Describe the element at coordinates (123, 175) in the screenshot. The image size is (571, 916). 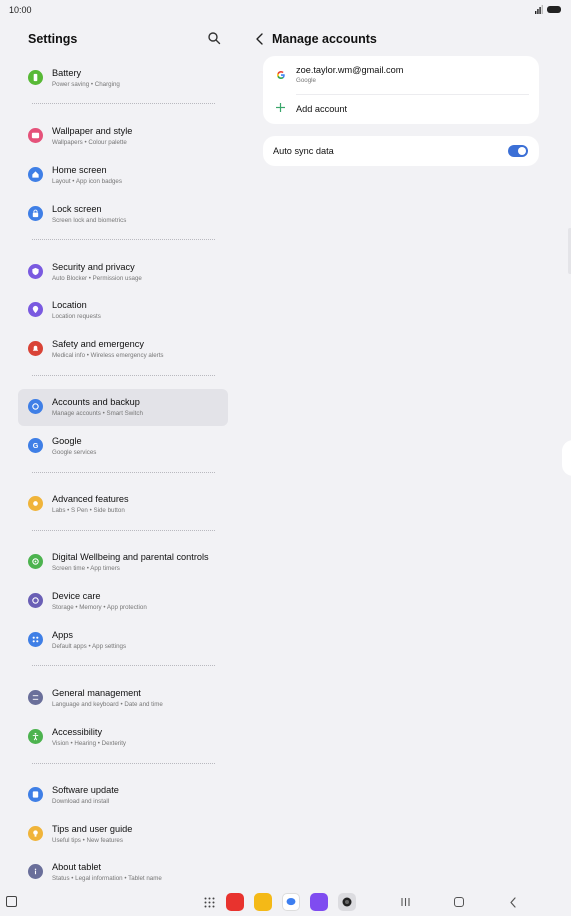
I see `sidebar-item-home-screen: Home screen Layout • App icon badges` at that location.